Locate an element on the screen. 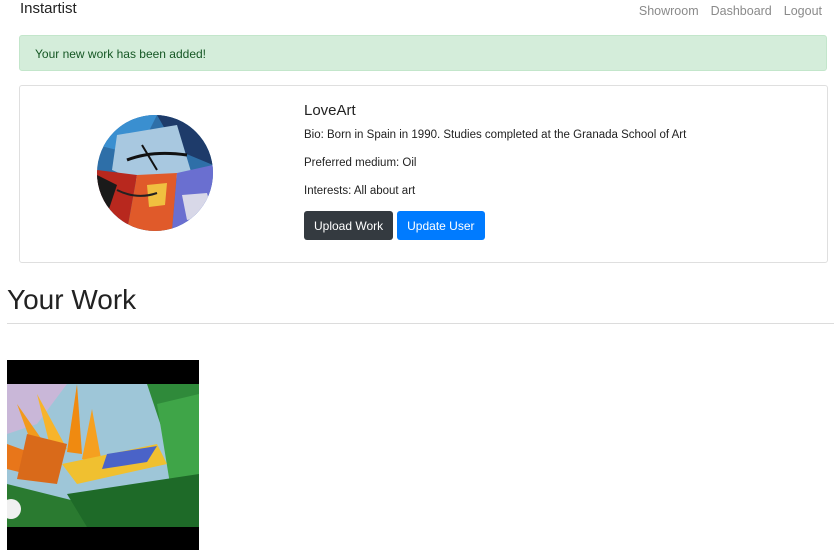  avatar-artwork-image is located at coordinates (155, 173).